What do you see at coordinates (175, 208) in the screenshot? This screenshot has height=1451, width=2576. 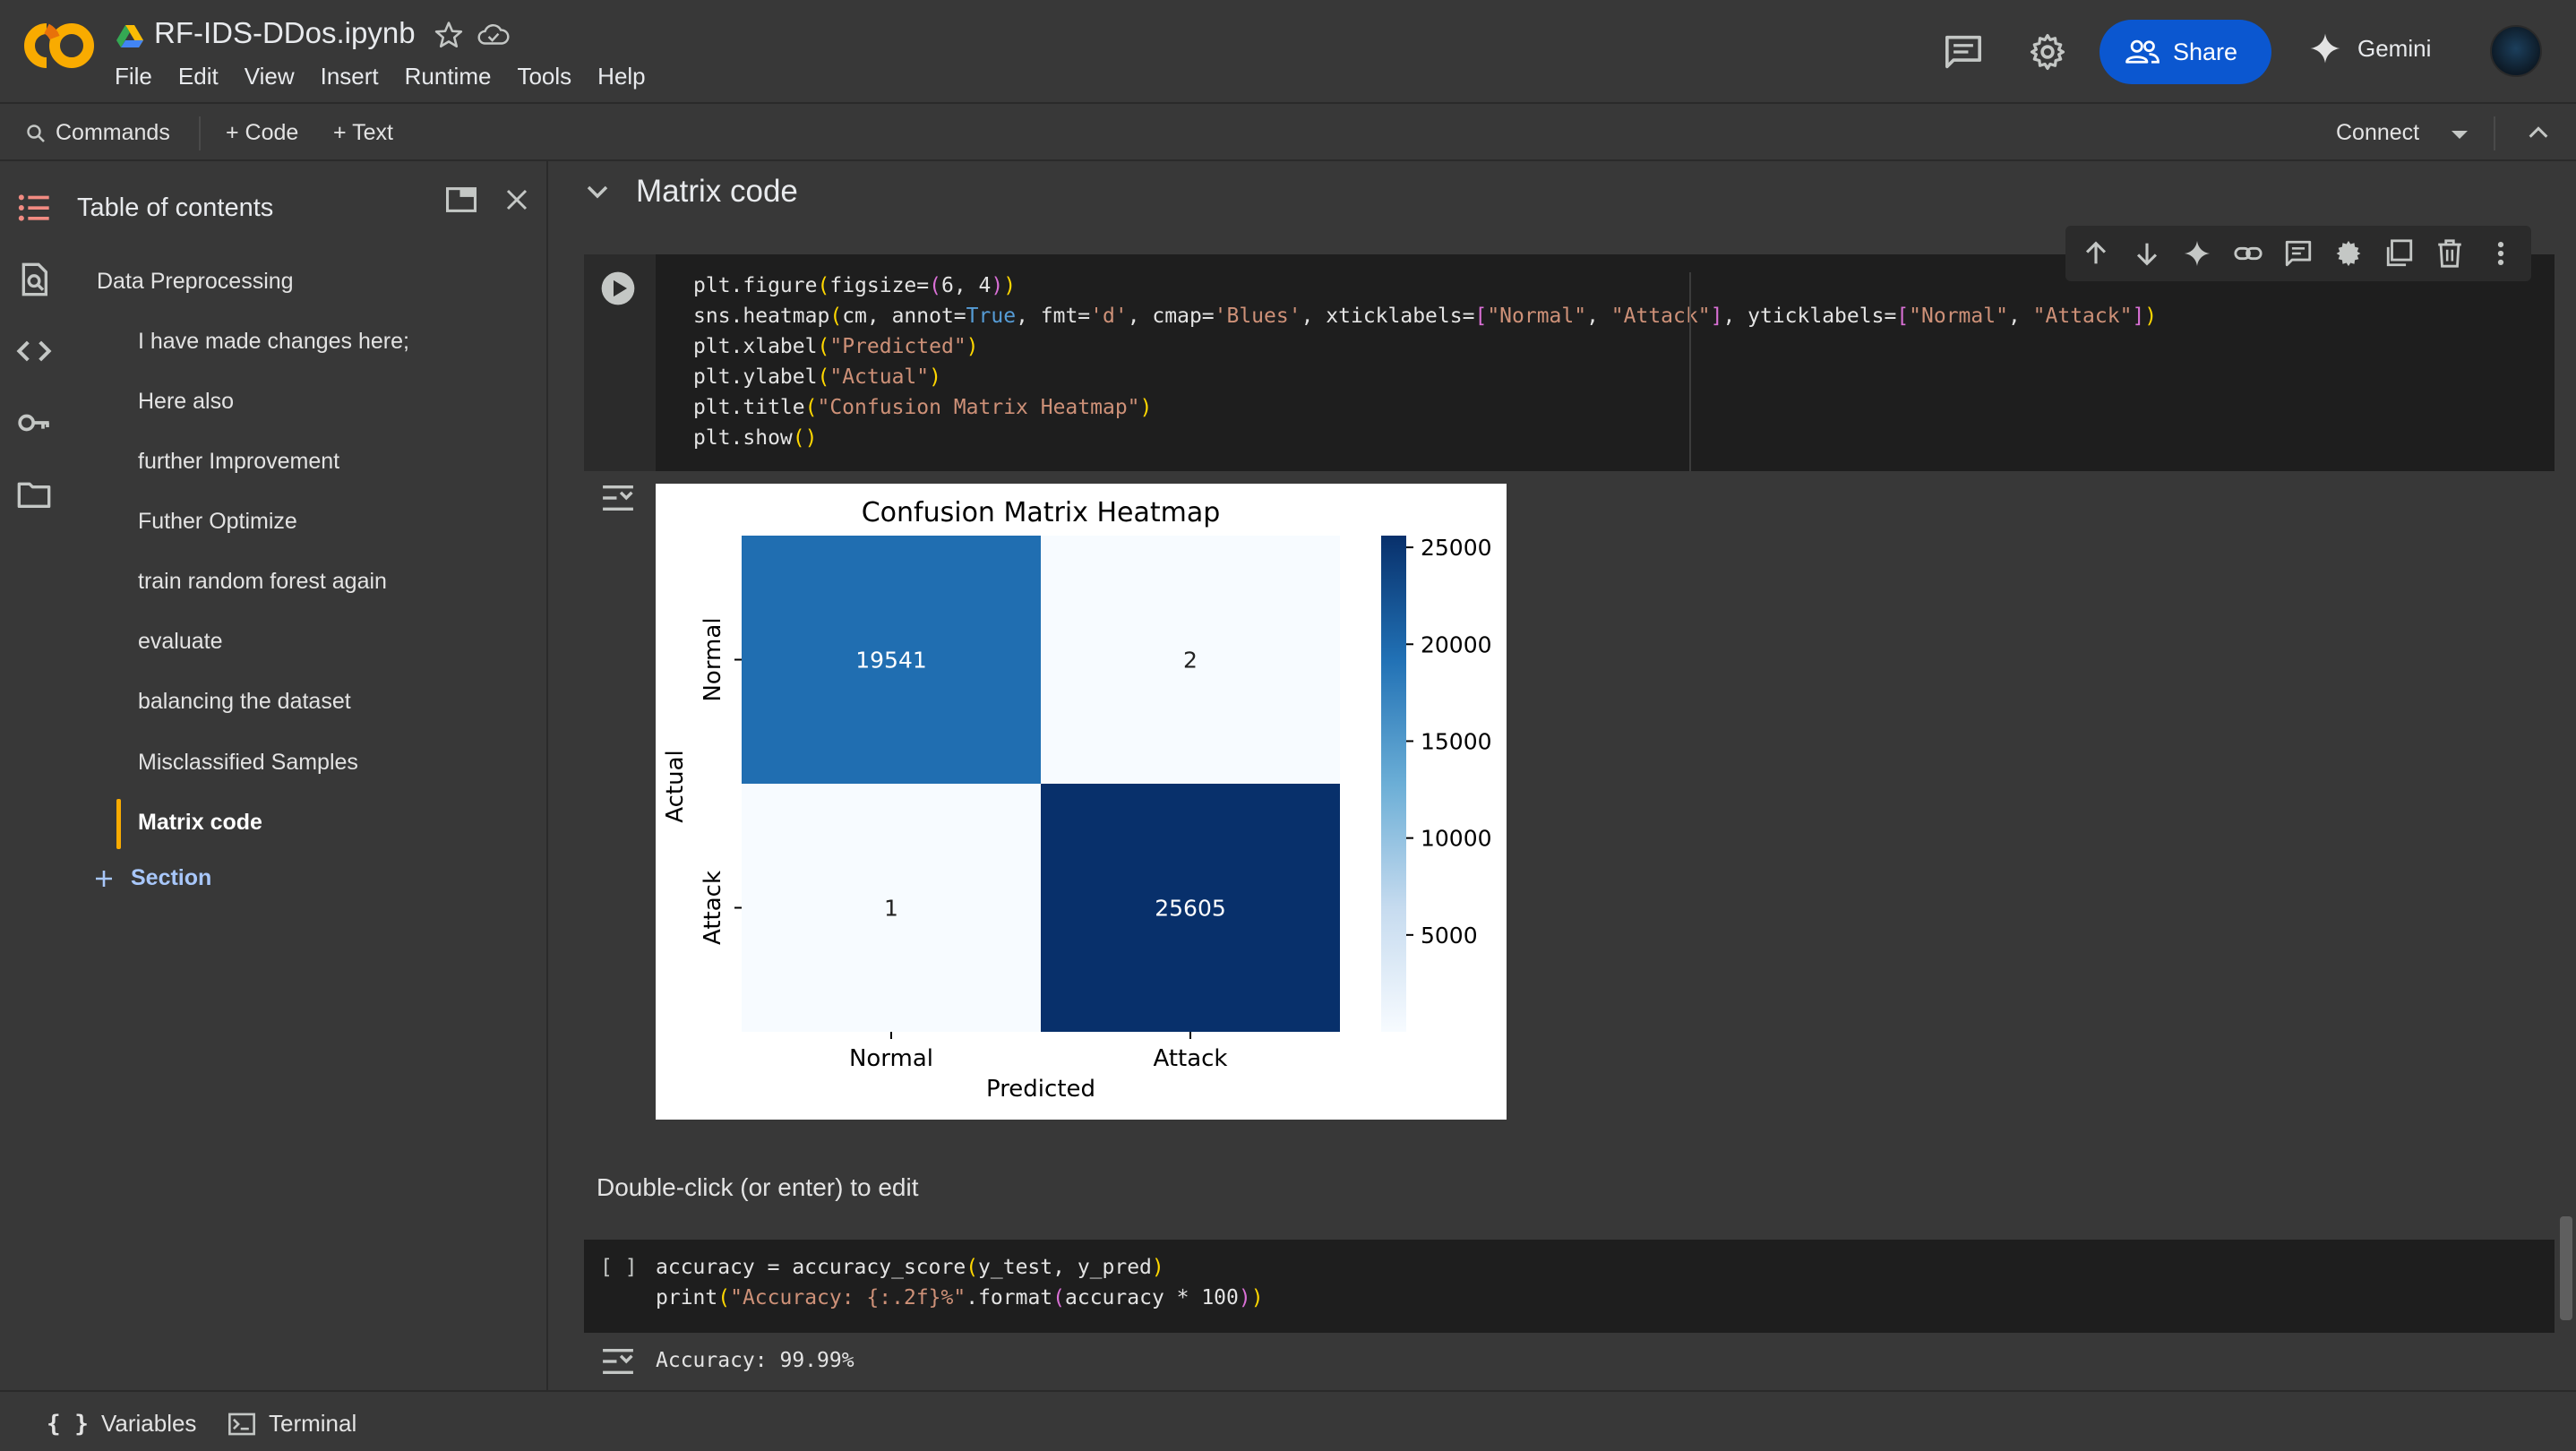 I see `toc-title: Table of contents` at bounding box center [175, 208].